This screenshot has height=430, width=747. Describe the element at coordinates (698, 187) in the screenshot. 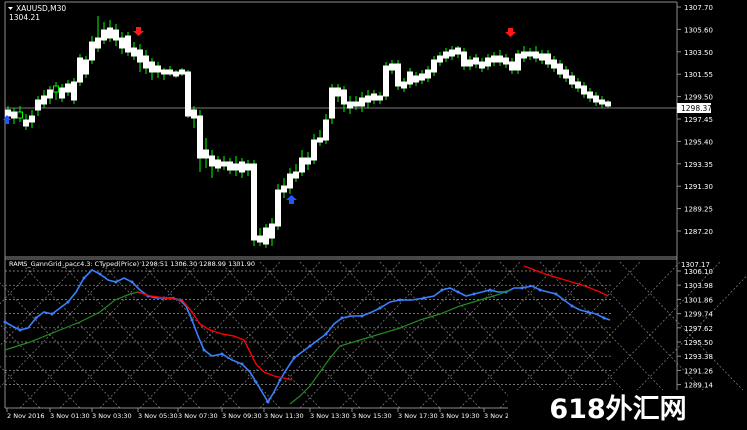

I see `price-tick-label: 1291.30` at that location.